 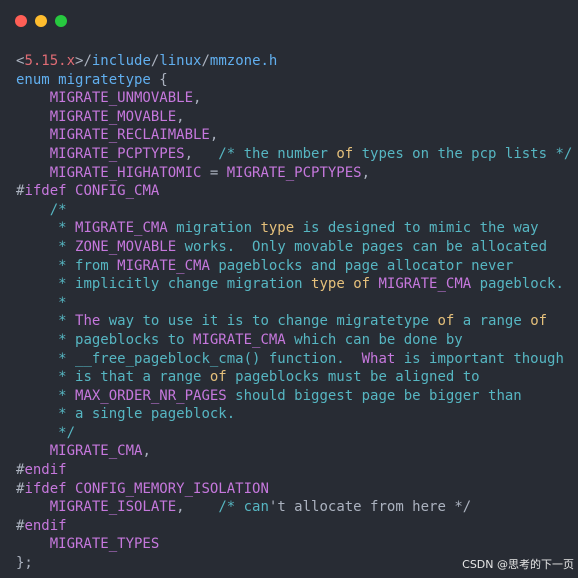 I want to click on code-line: * a single pageblock., so click(x=294, y=414).